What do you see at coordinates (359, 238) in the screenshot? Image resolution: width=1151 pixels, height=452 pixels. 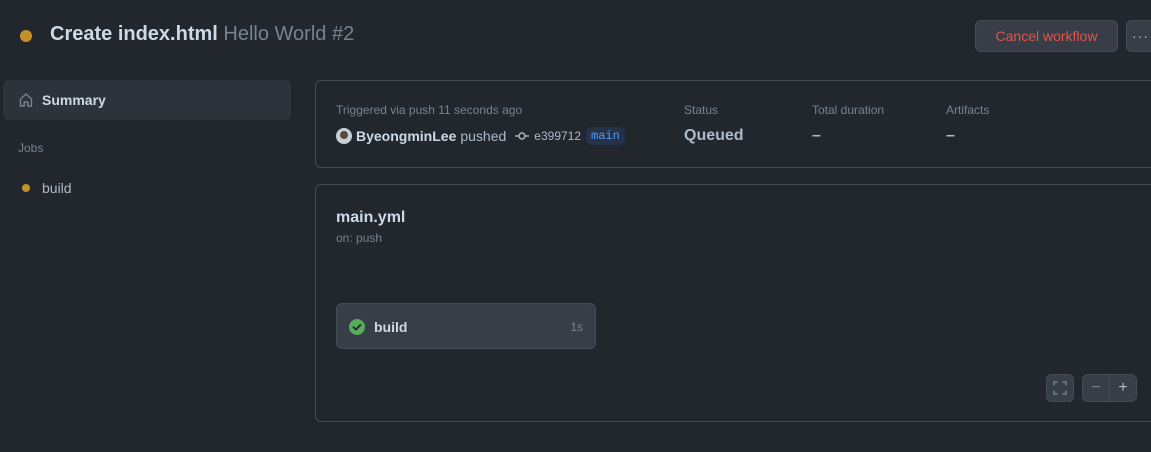 I see `workflow-trigger: on: push` at bounding box center [359, 238].